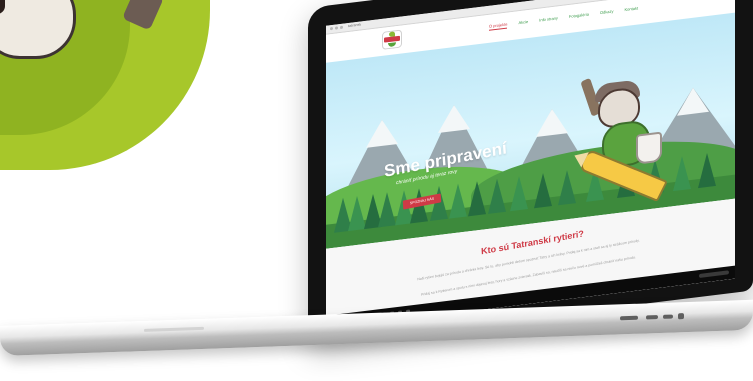  I want to click on nav-item-o-projekte: O projekte, so click(498, 25).